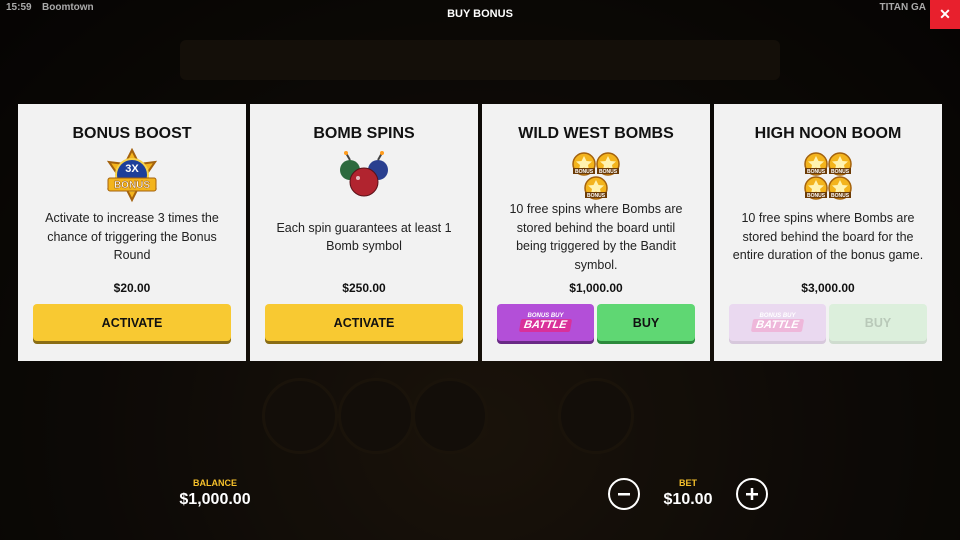 This screenshot has width=960, height=540. Describe the element at coordinates (364, 176) in the screenshot. I see `bombs-icon` at that location.